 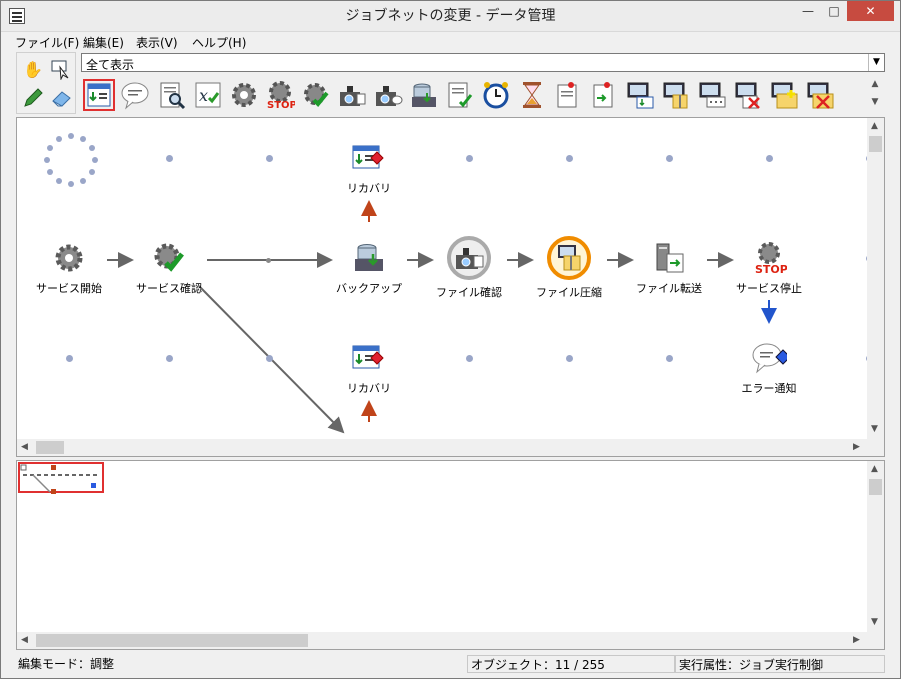 What do you see at coordinates (71, 160) in the screenshot?
I see `start-point-icon` at bounding box center [71, 160].